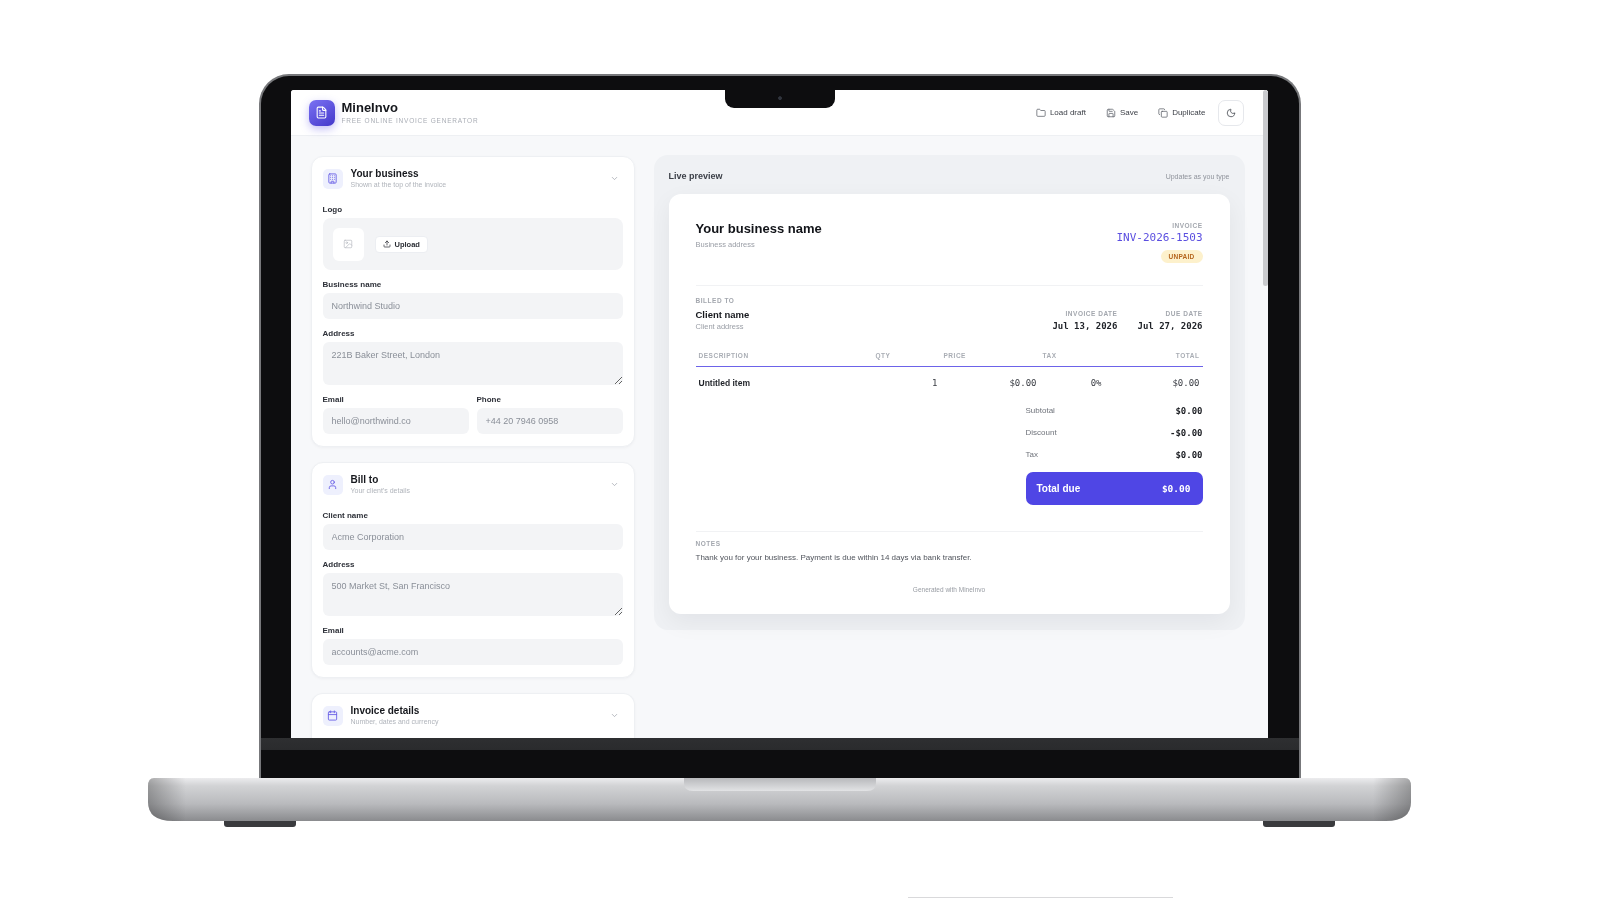 The image size is (1600, 900). Describe the element at coordinates (1040, 411) in the screenshot. I see `total-label: Subtotal` at that location.